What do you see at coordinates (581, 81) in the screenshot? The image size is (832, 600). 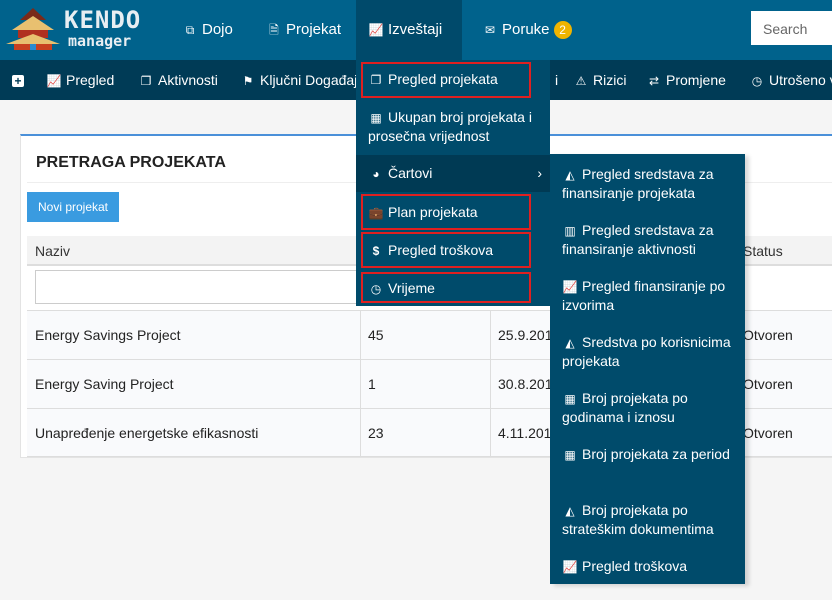 I see `warning-icon: ⚠` at bounding box center [581, 81].